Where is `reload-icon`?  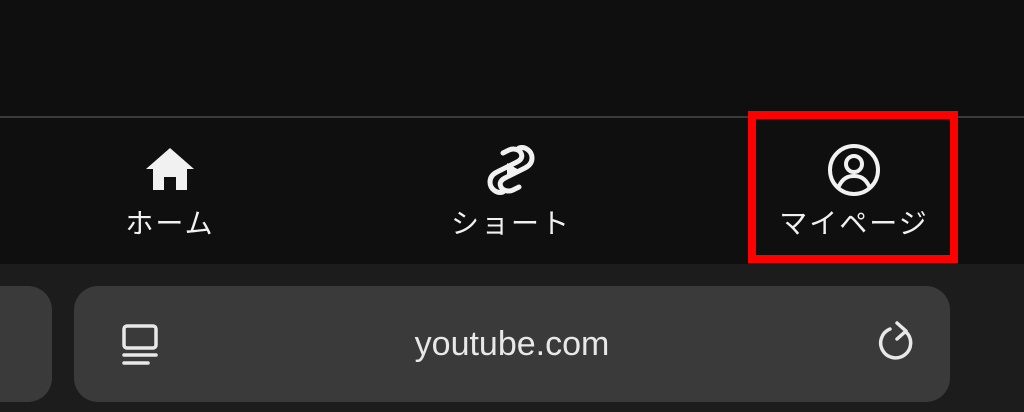
reload-icon is located at coordinates (894, 344).